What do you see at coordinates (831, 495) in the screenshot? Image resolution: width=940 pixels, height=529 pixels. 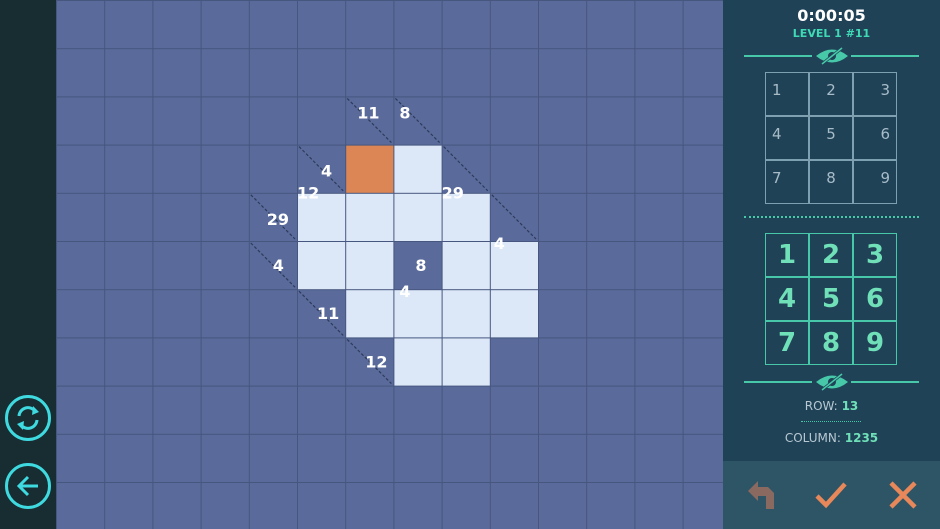 I see `confirm-button` at bounding box center [831, 495].